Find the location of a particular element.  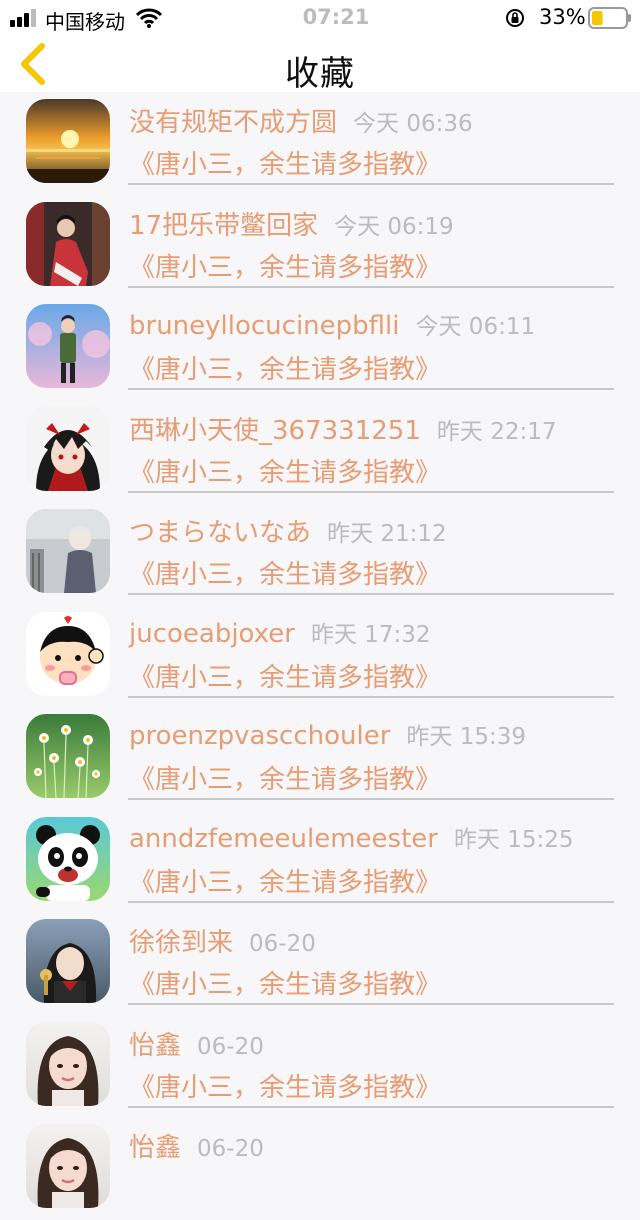

list-item: jucoeabjoxer 昨天 17:32 《唐小三，余生请多指教》 is located at coordinates (320, 656).